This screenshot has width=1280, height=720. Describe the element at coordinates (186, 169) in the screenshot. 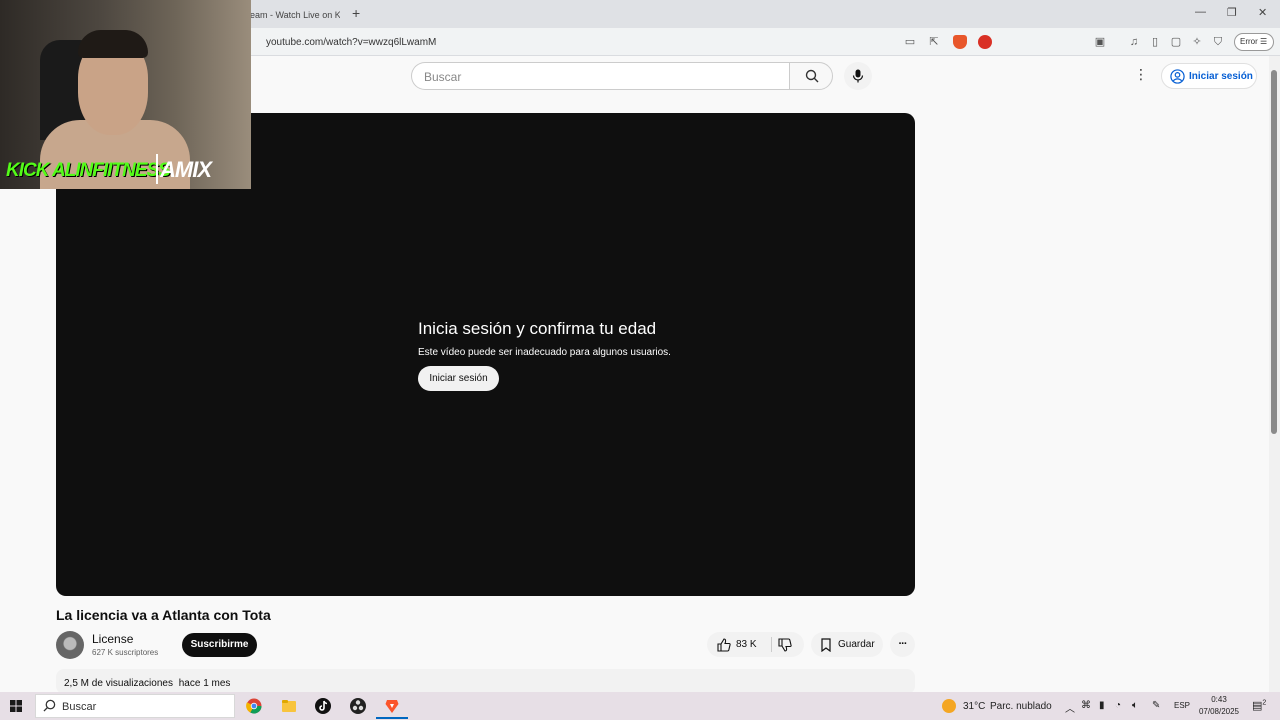

I see `amix-logo: AMIX` at that location.